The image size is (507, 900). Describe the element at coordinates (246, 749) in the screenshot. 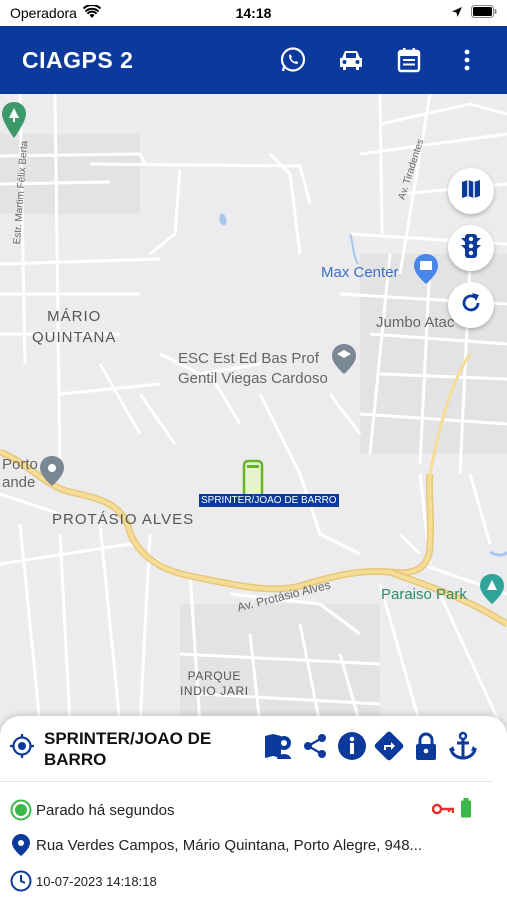

I see `sheet-header: SPRINTER/JOAO DE BARRO` at that location.